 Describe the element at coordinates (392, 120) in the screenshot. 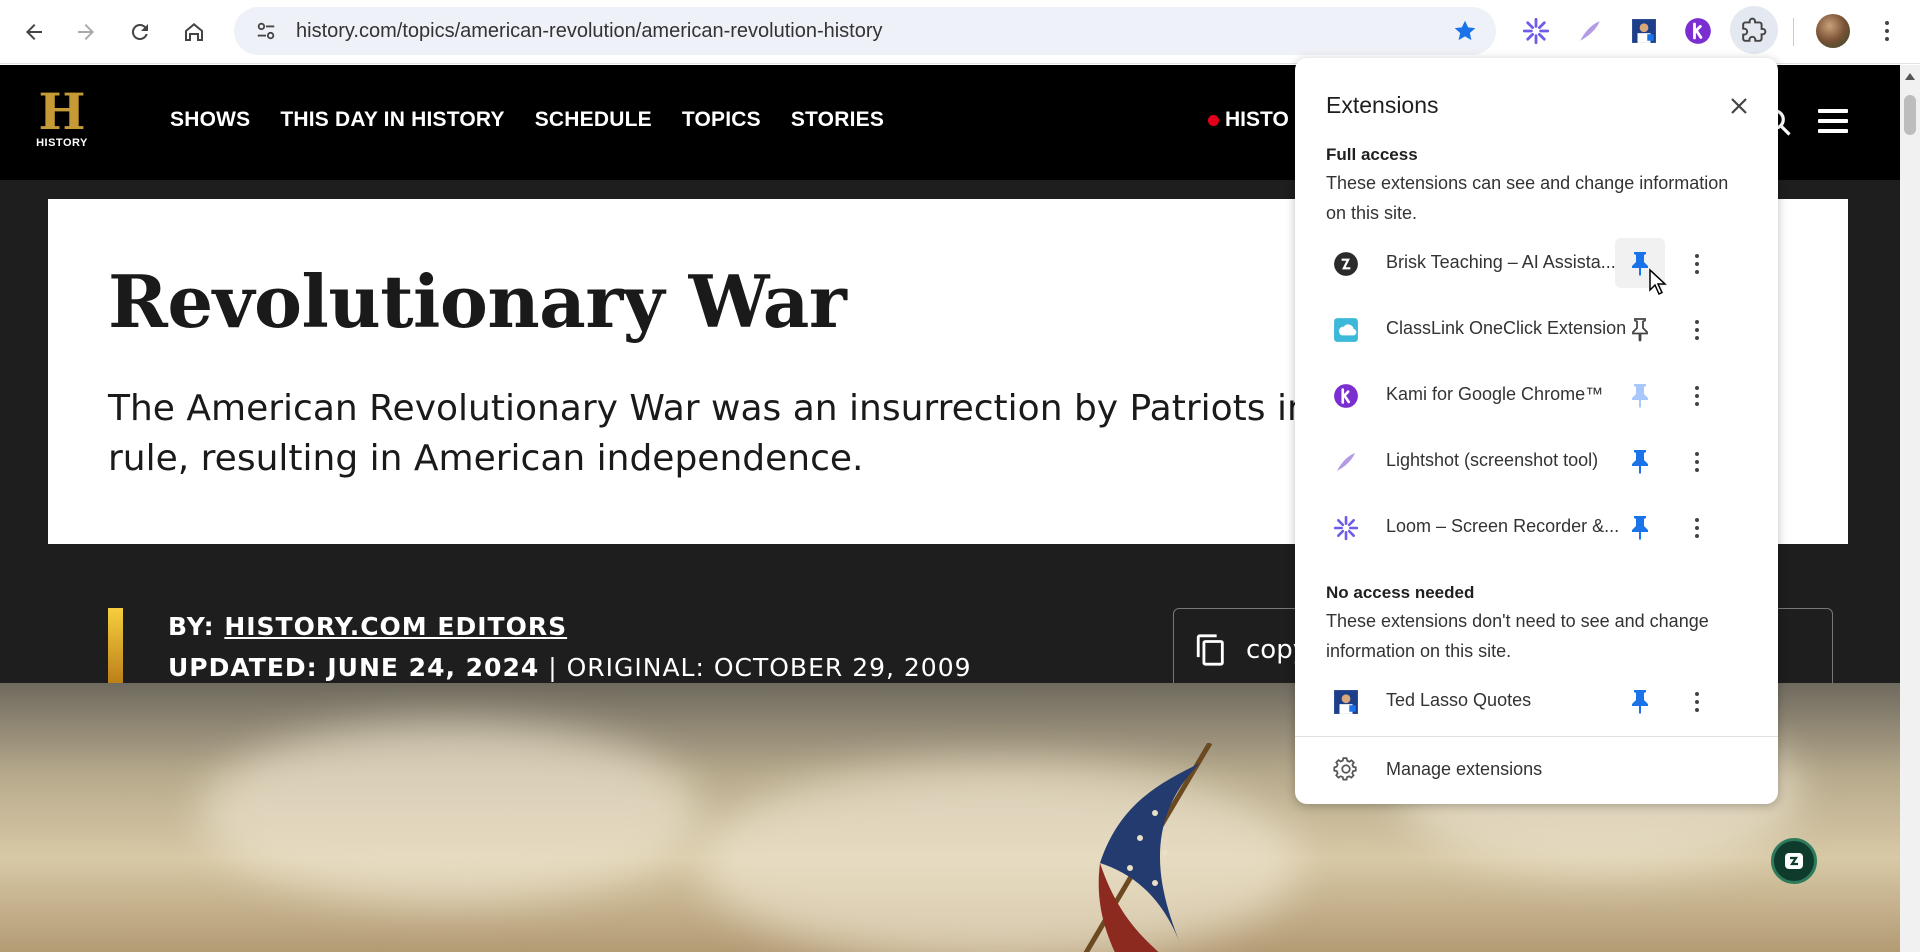

I see `nav-this-day: THIS DAY IN HISTORY` at that location.